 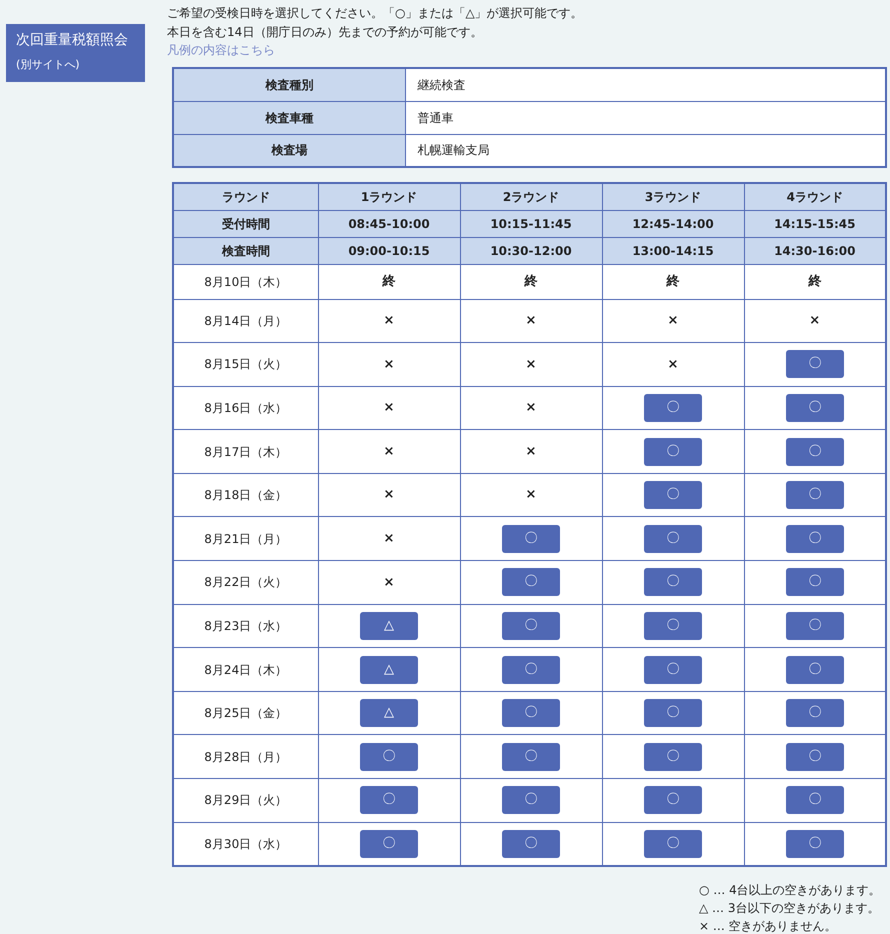 I want to click on date-cell: 8月28日（月）, so click(x=245, y=756).